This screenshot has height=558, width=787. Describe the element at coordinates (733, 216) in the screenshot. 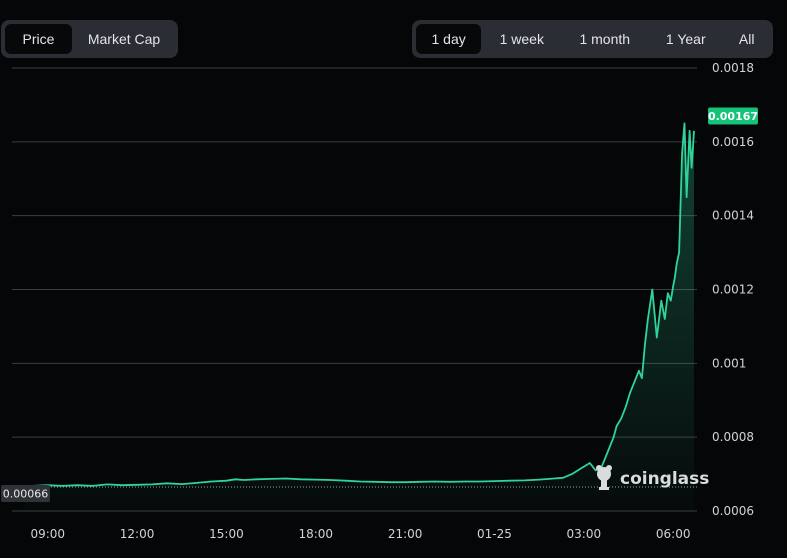

I see `y-tick-label: 0.0014` at that location.